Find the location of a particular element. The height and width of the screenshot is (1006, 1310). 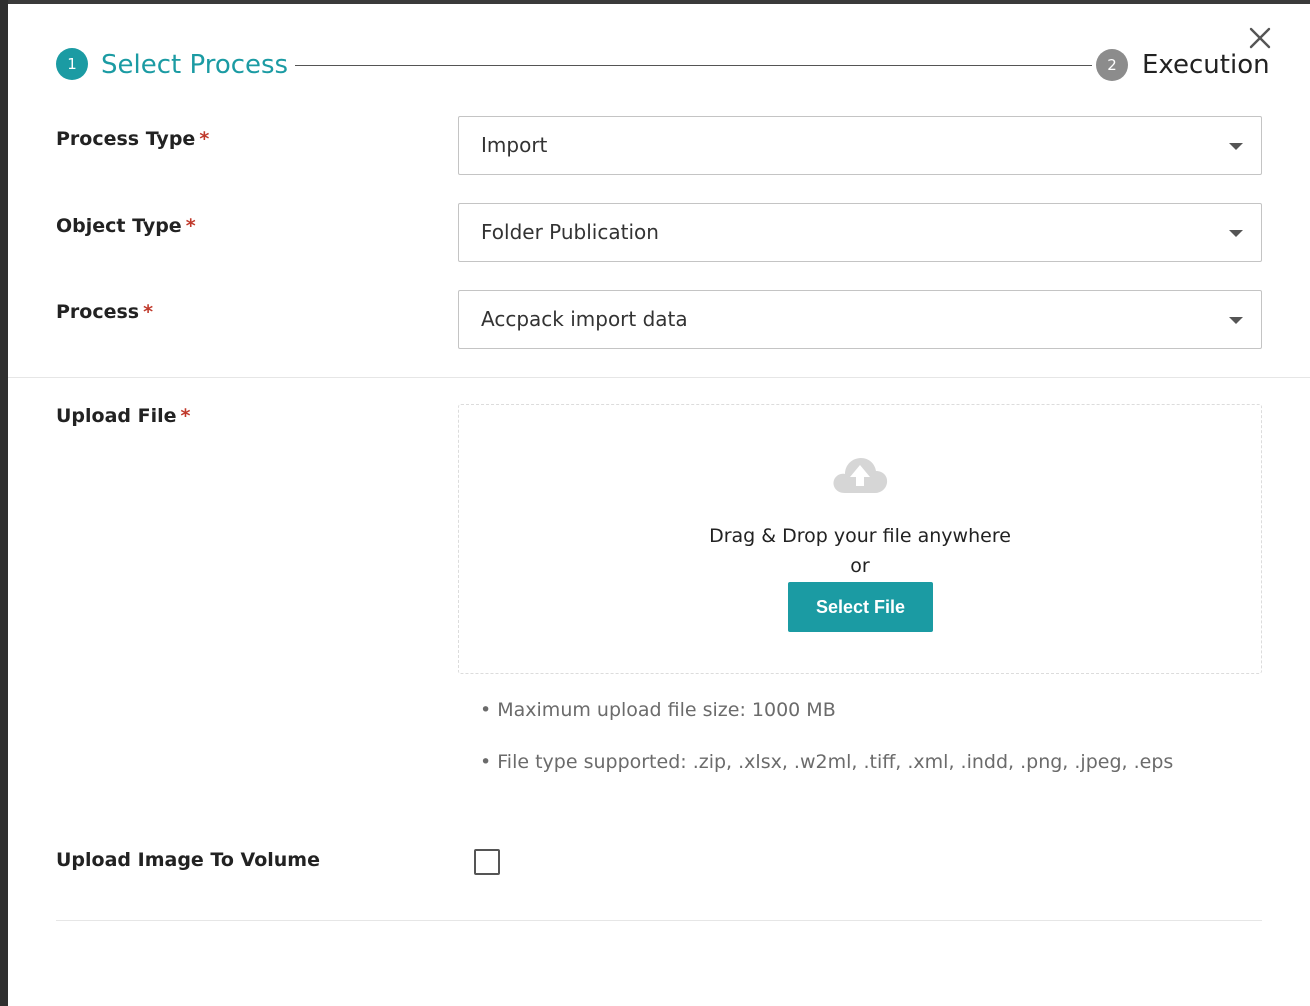

cloud-upload-icon is located at coordinates (860, 475).